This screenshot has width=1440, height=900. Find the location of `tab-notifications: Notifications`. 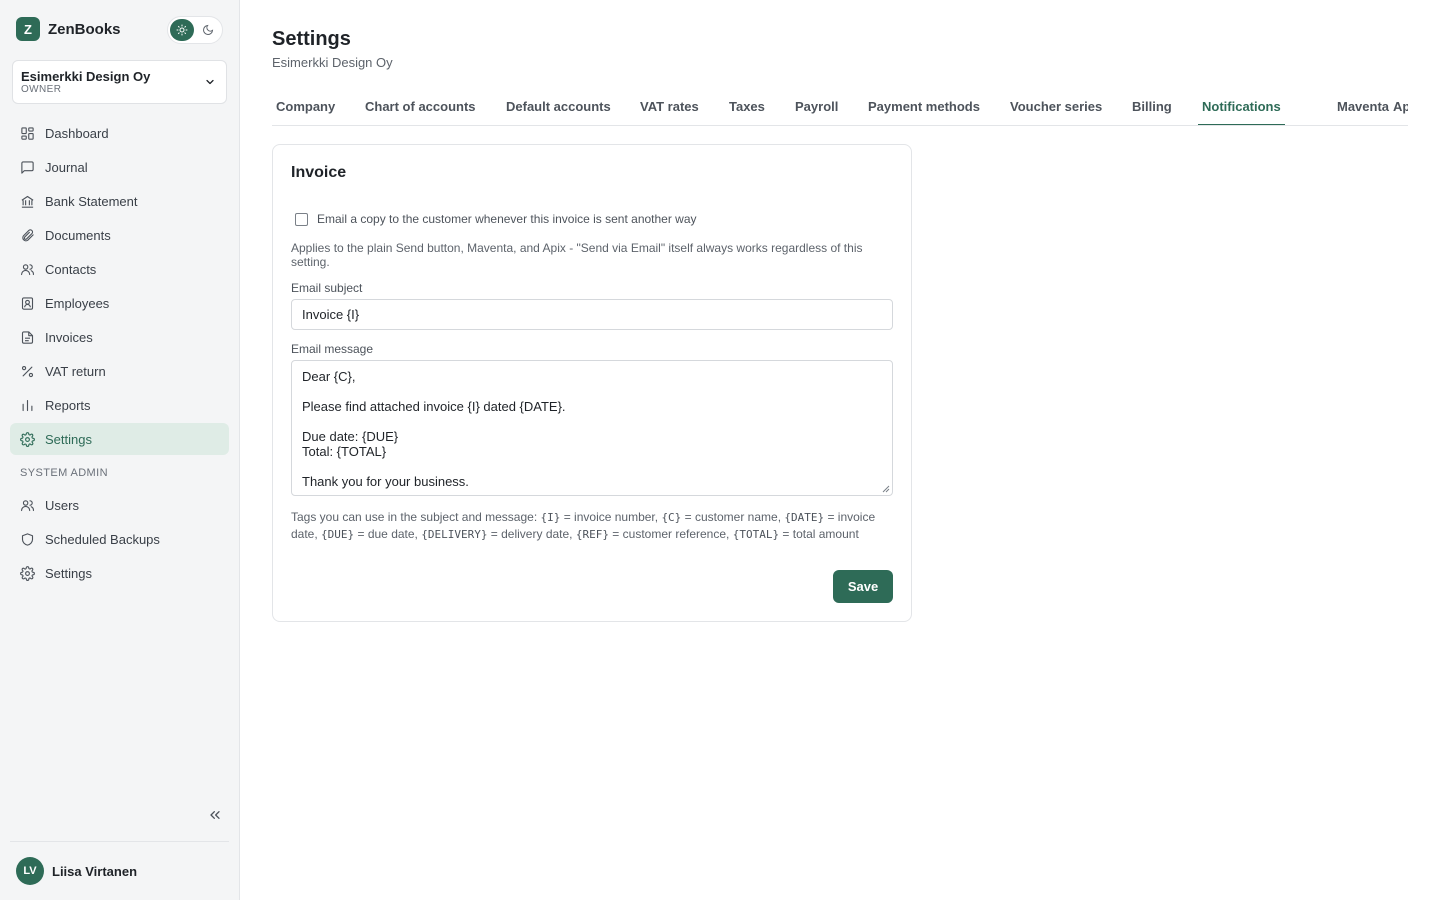

tab-notifications: Notifications is located at coordinates (1241, 106).